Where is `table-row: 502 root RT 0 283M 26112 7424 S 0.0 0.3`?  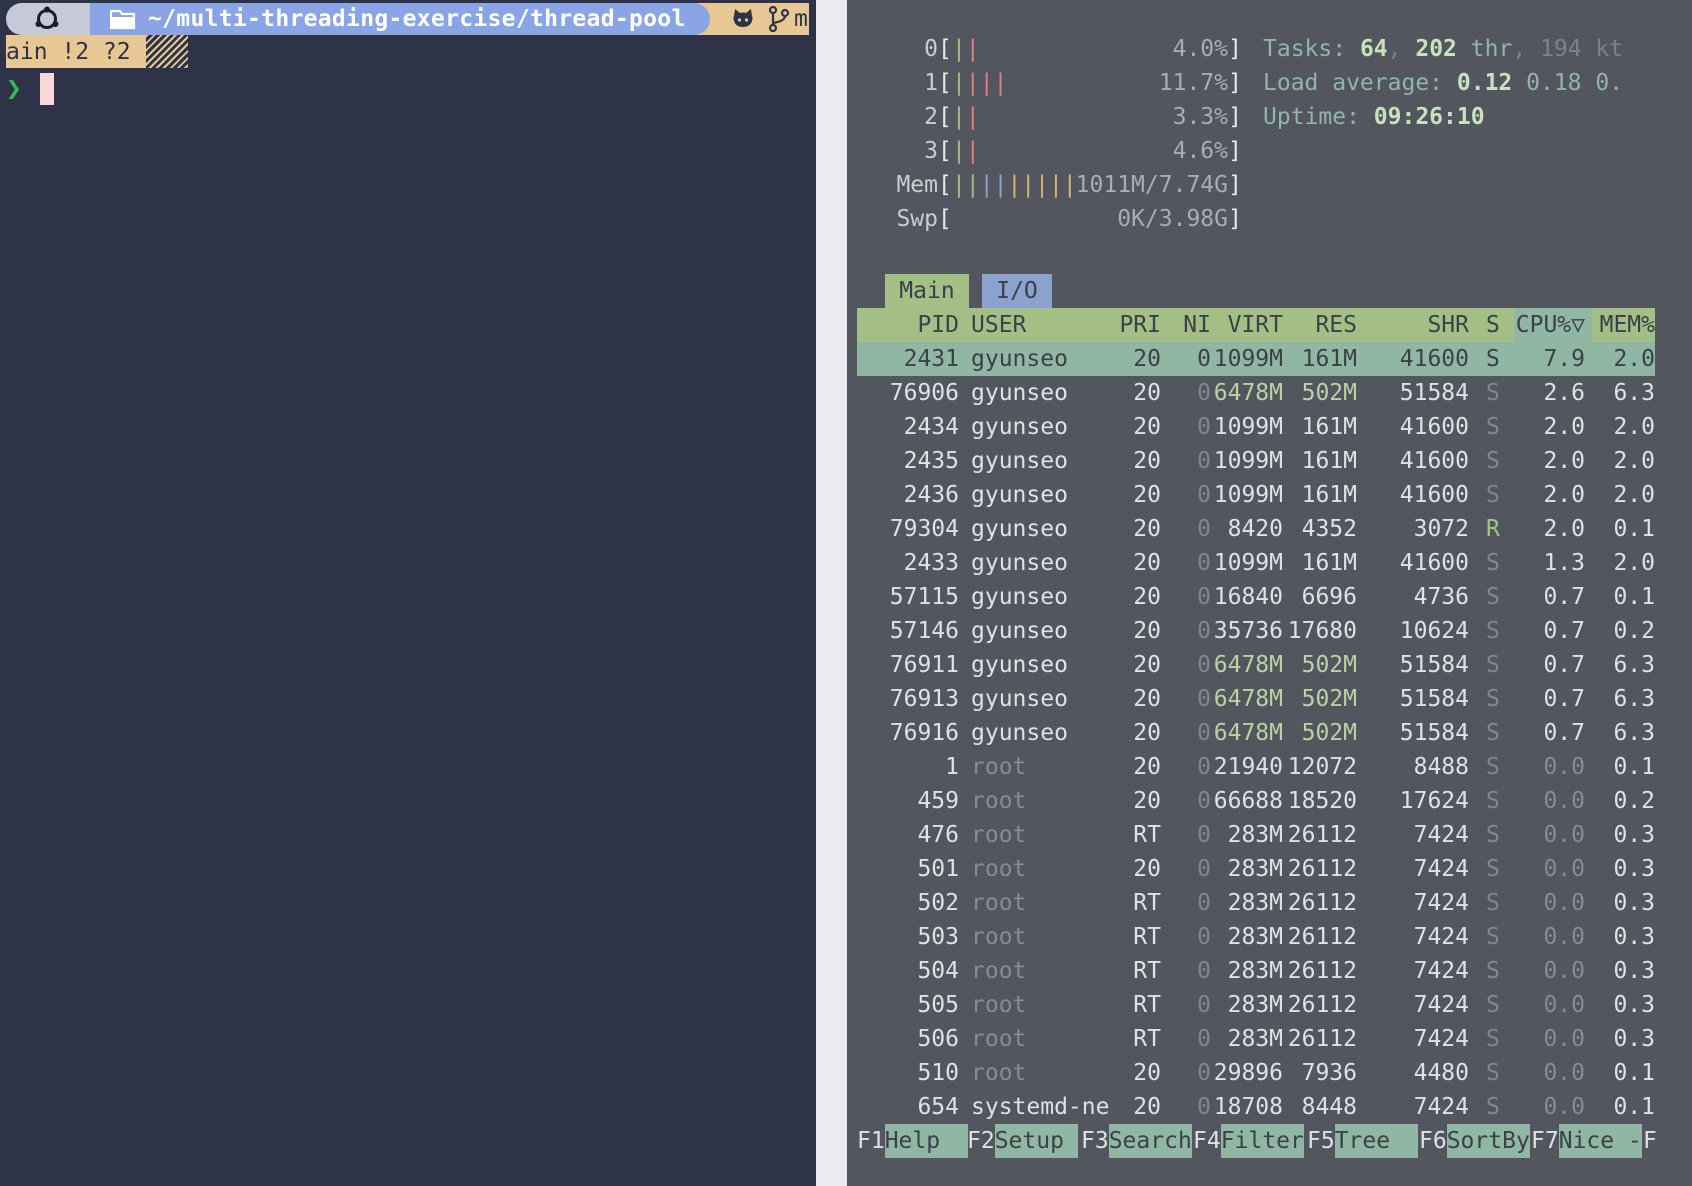
table-row: 502 root RT 0 283M 26112 7424 S 0.0 0.3 is located at coordinates (1256, 903).